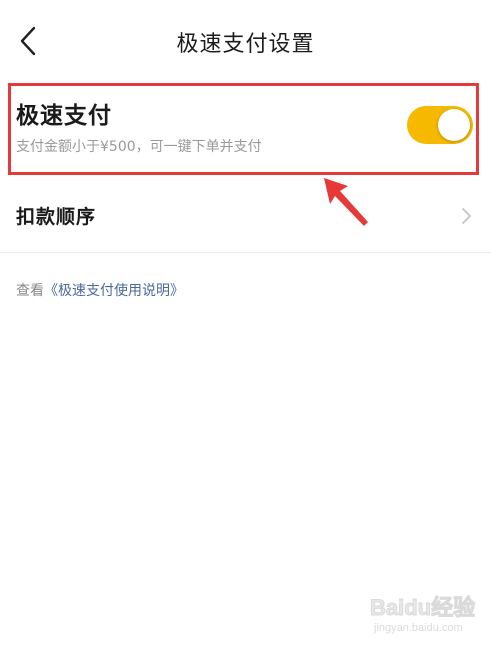 The height and width of the screenshot is (650, 491). I want to click on watermark-url: jingyan.baidu.com, so click(418, 628).